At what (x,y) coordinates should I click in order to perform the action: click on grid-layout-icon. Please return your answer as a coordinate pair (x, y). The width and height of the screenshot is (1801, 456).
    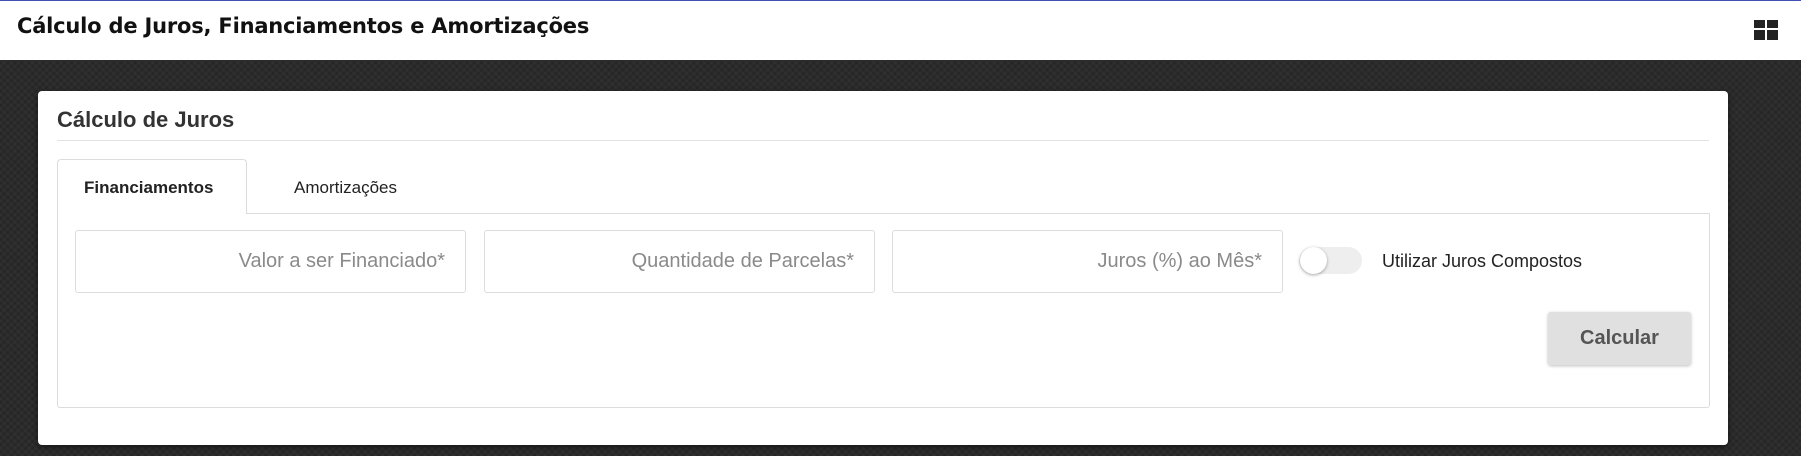
    Looking at the image, I should click on (1766, 30).